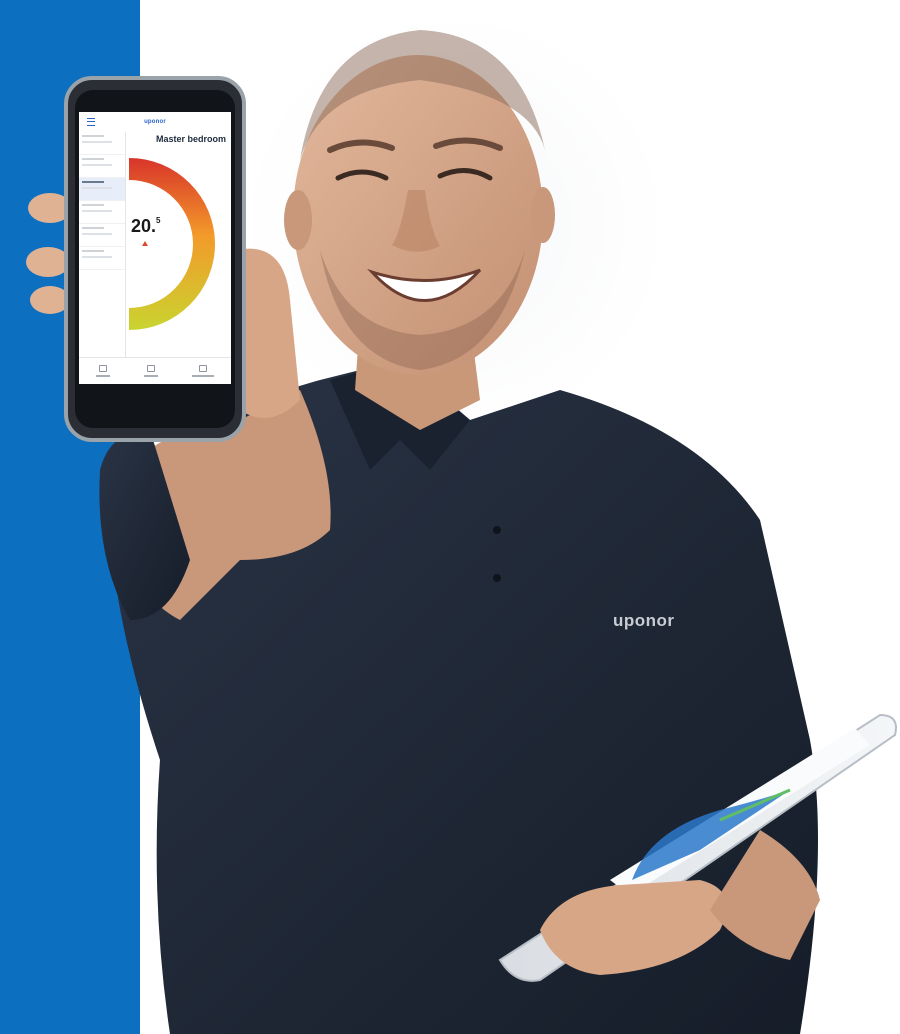 Image resolution: width=900 pixels, height=1034 pixels. I want to click on tab-system, so click(151, 371).